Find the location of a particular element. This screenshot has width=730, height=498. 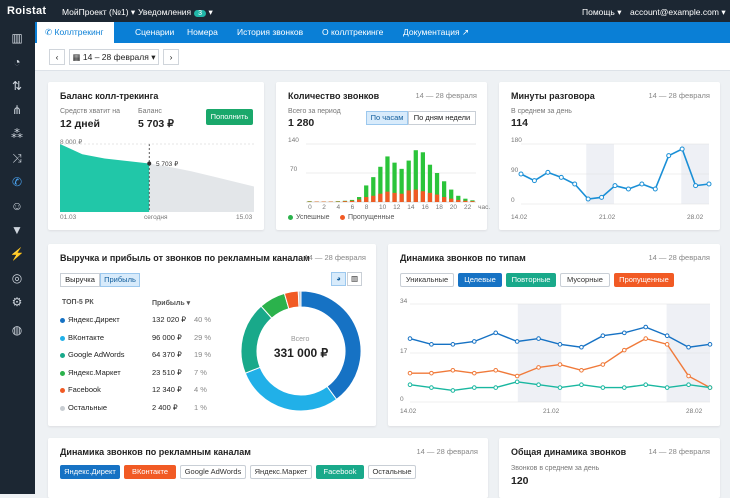

project-name: МойПроект (№1) is located at coordinates (95, 12).